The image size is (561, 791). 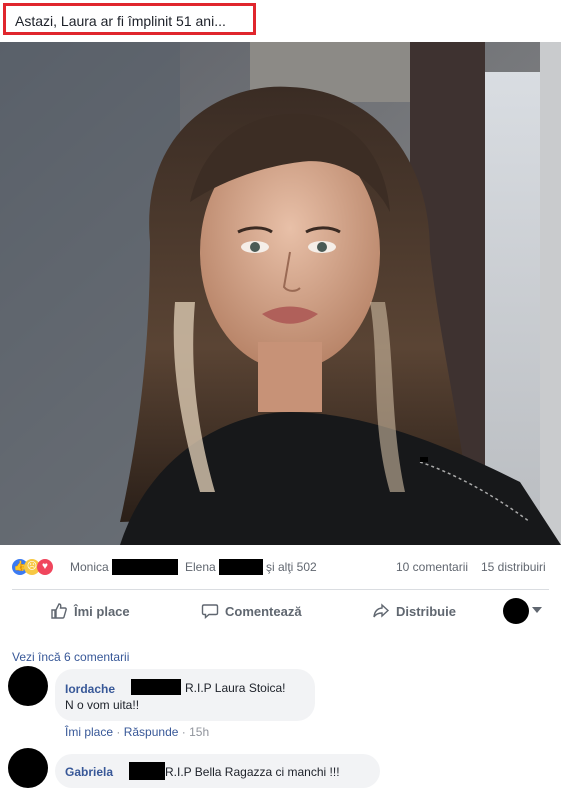 I want to click on comment-meta: Îmi place · Răspunde · 15h, so click(x=137, y=732).